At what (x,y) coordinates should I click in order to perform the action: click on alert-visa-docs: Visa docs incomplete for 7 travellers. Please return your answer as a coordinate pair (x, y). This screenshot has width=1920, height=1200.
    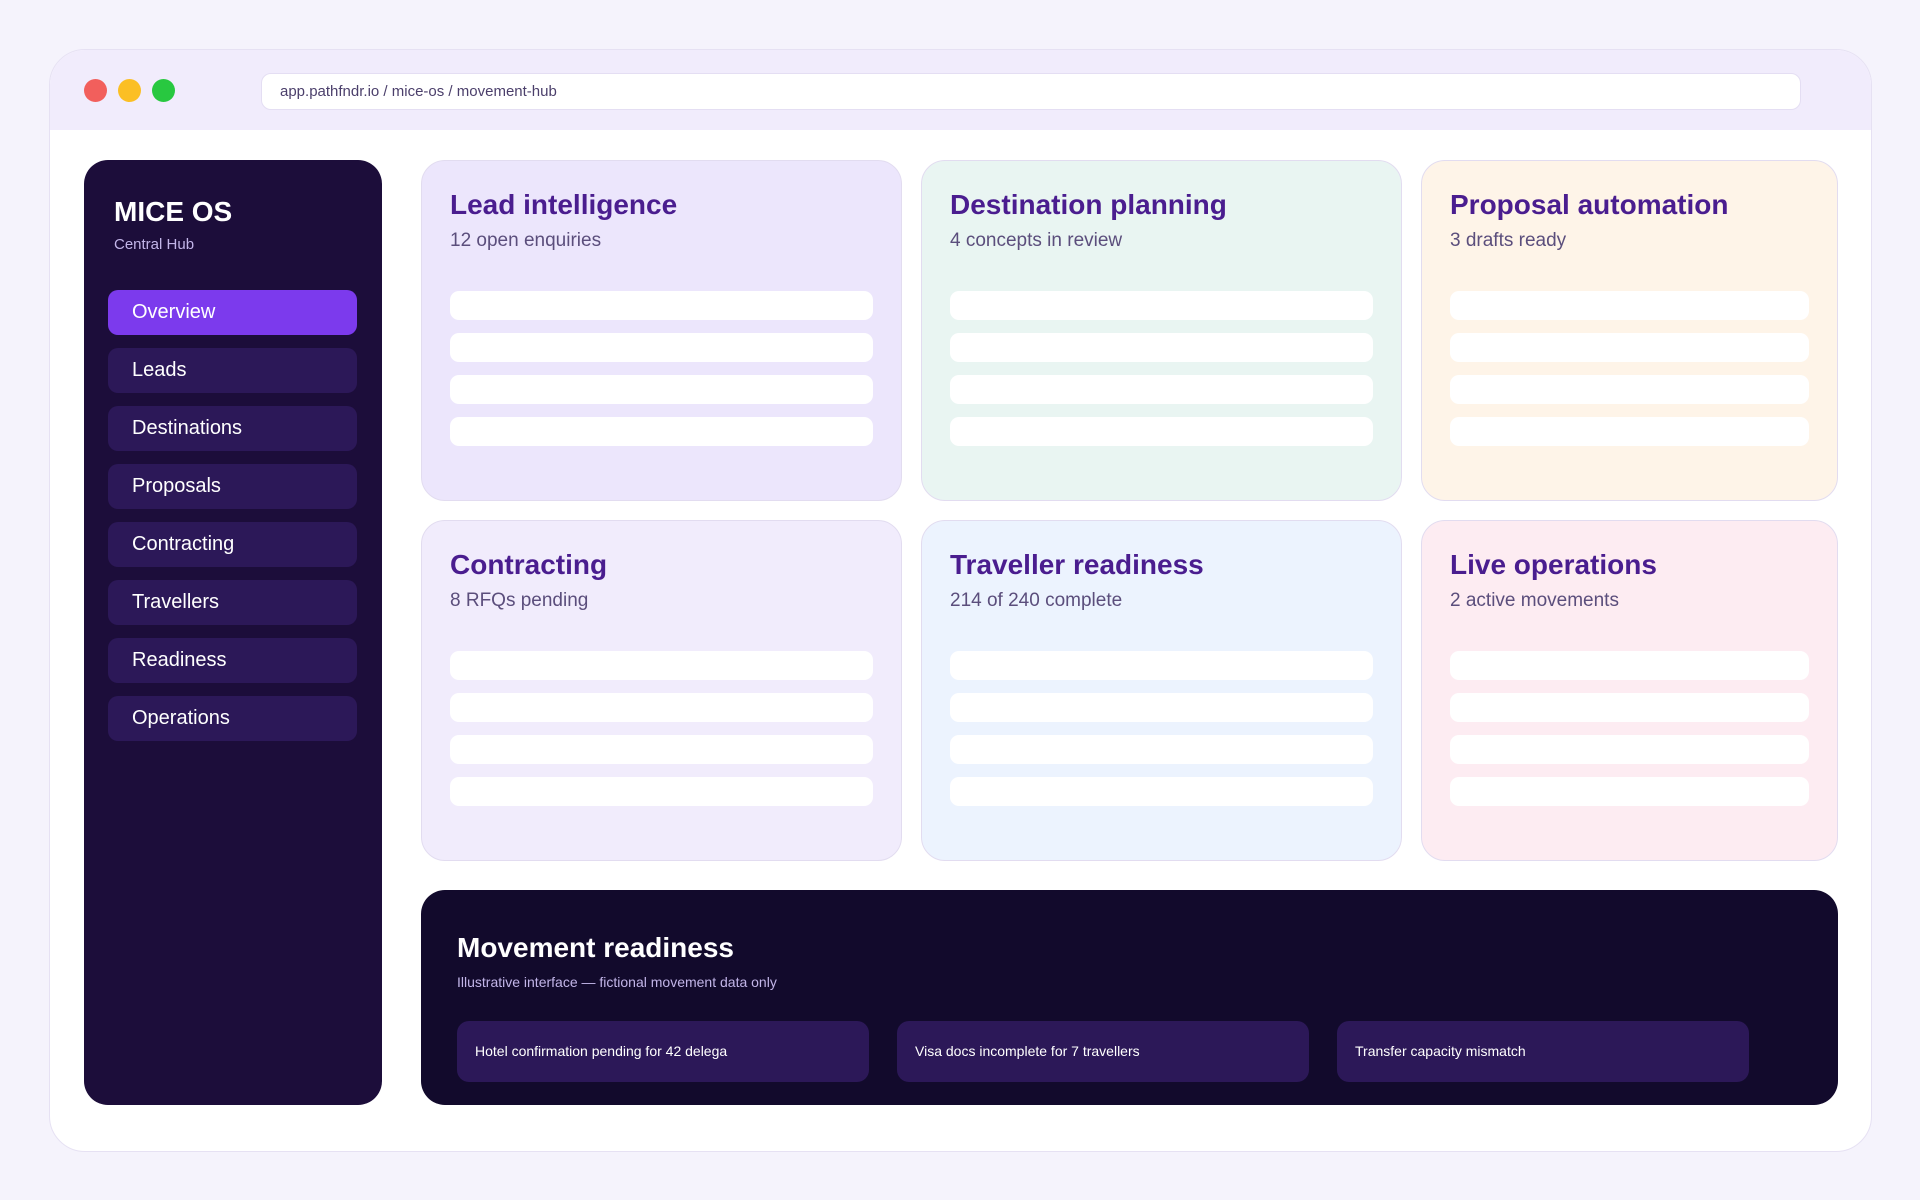
    Looking at the image, I should click on (1103, 1051).